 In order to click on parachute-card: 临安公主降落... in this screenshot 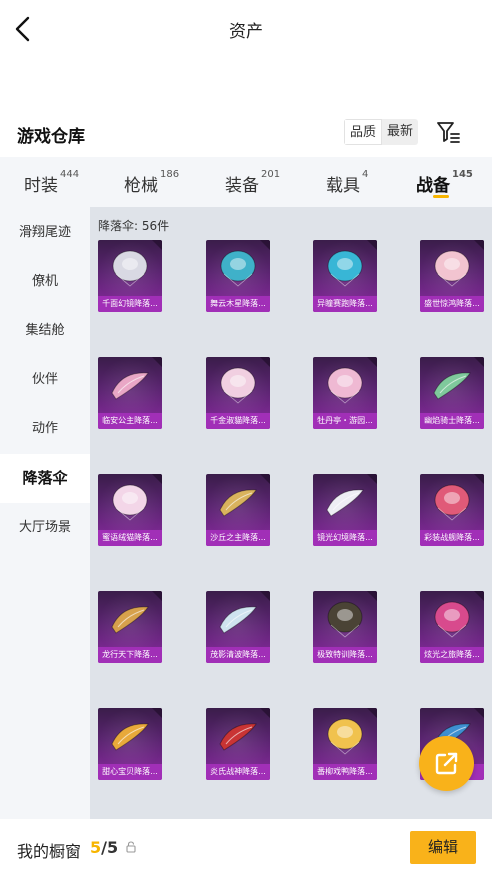, I will do `click(130, 393)`.